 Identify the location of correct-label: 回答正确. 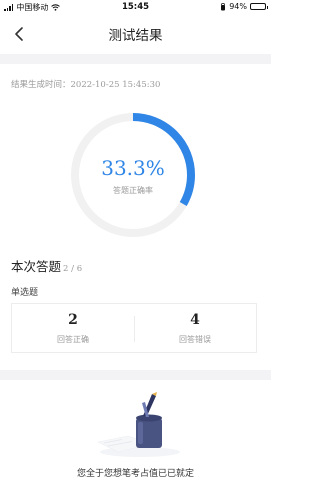
(73, 339).